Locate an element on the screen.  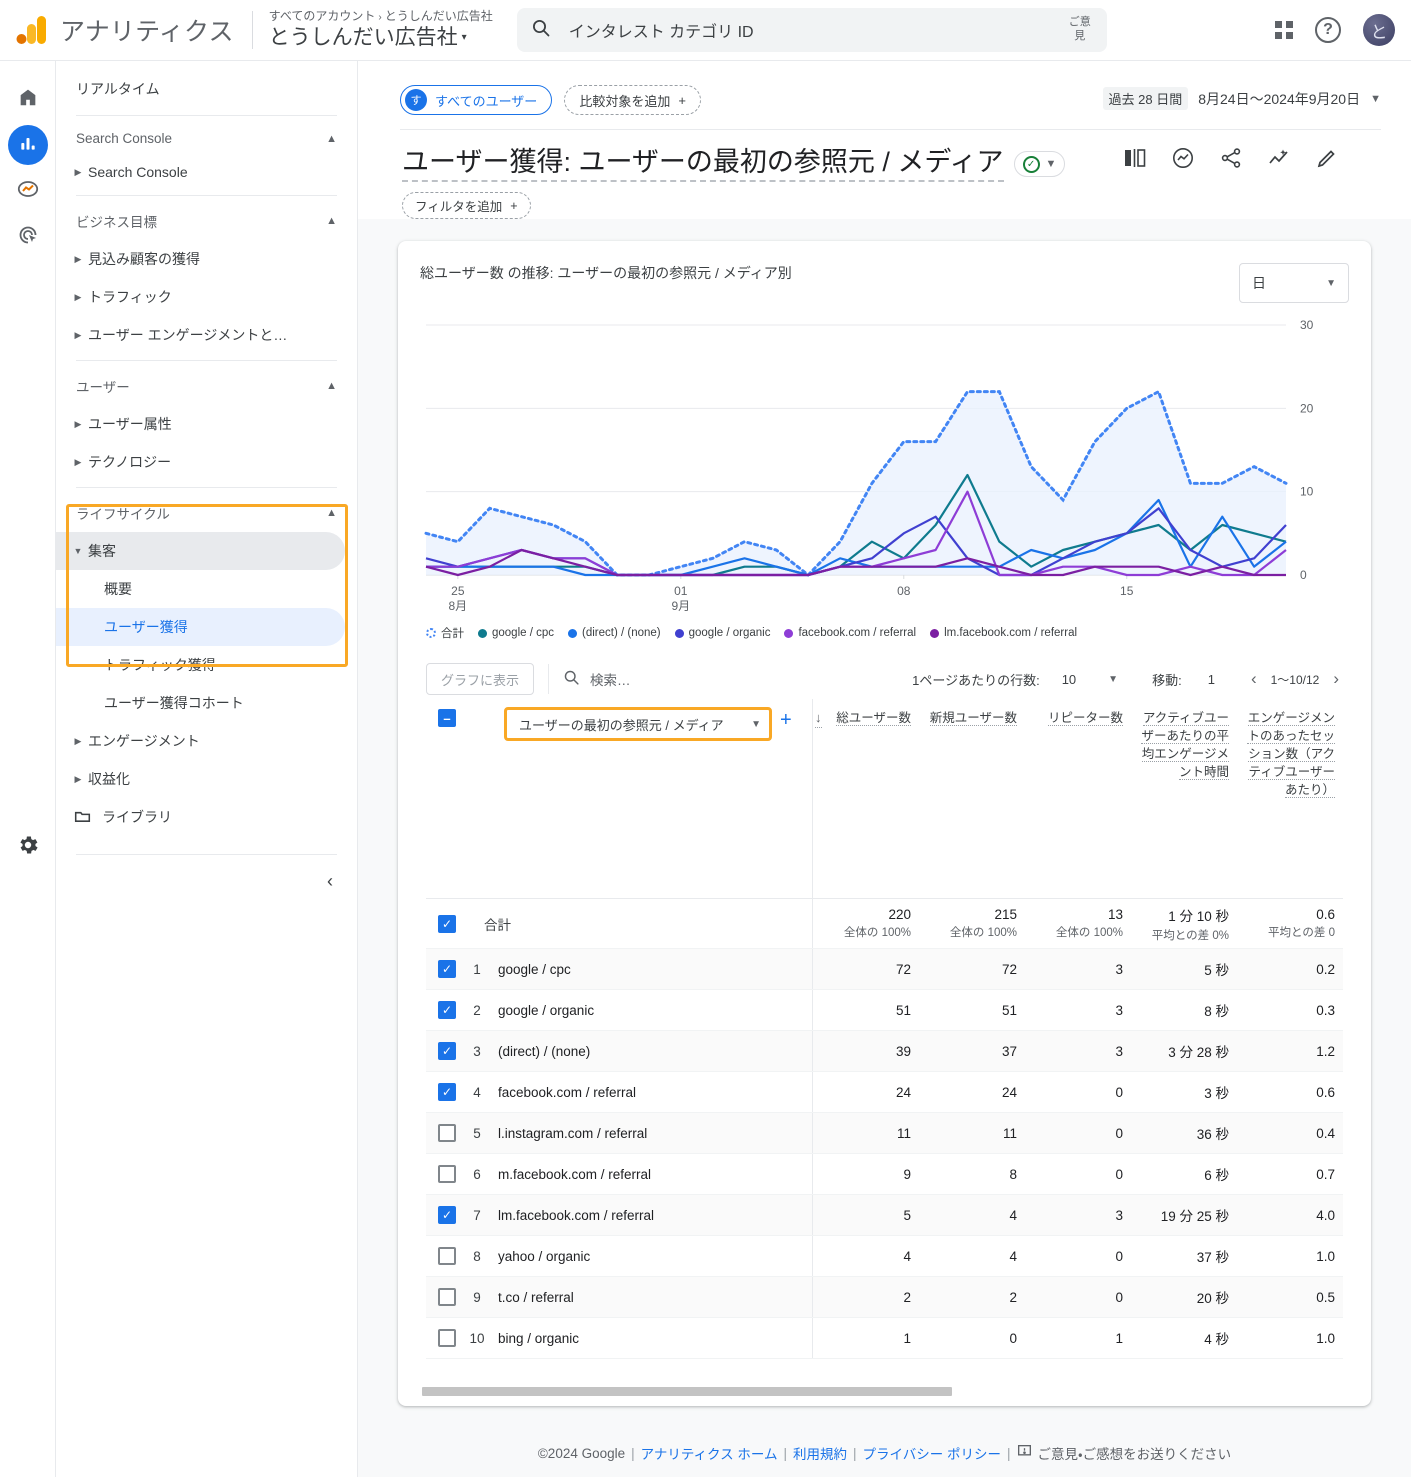
table-row: ✓ 4 facebook.com / referral 24 24 0 3 秒 0.6 is located at coordinates (884, 1092).